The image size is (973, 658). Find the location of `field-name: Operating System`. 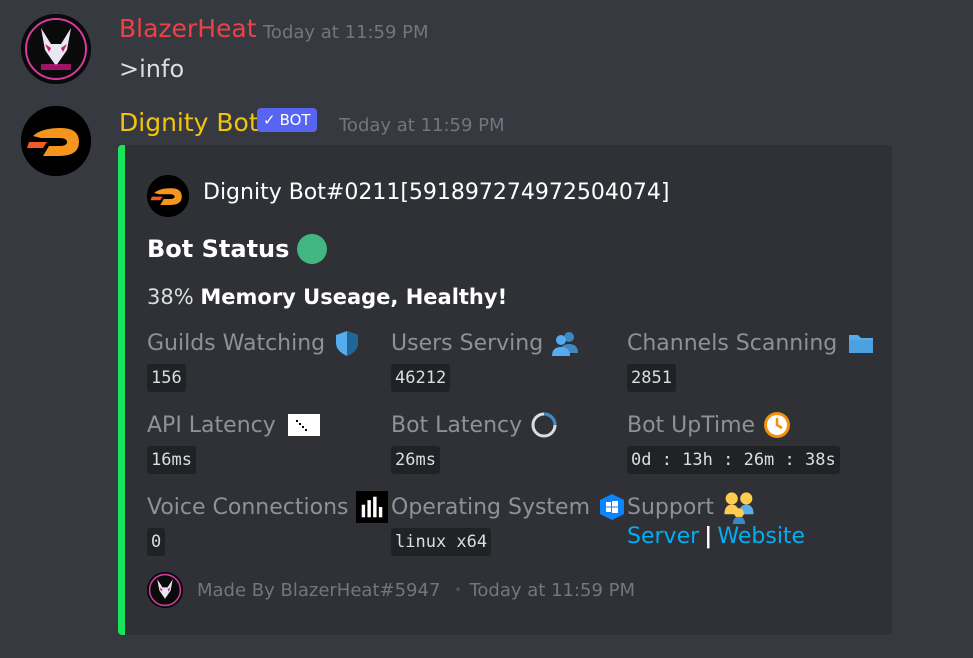

field-name: Operating System is located at coordinates (491, 507).